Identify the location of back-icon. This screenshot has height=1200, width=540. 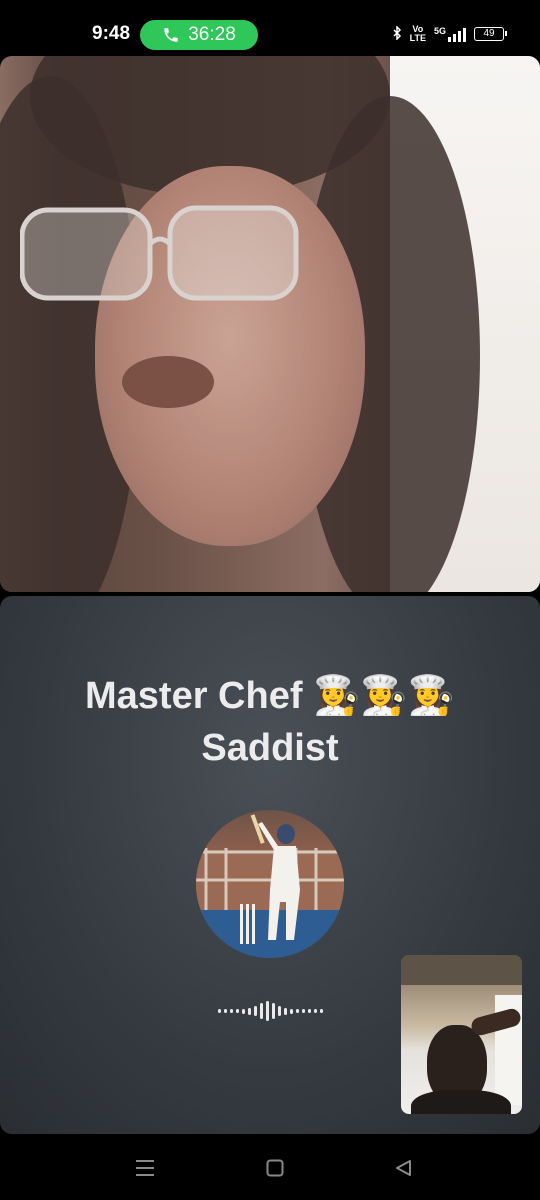
(403, 1168).